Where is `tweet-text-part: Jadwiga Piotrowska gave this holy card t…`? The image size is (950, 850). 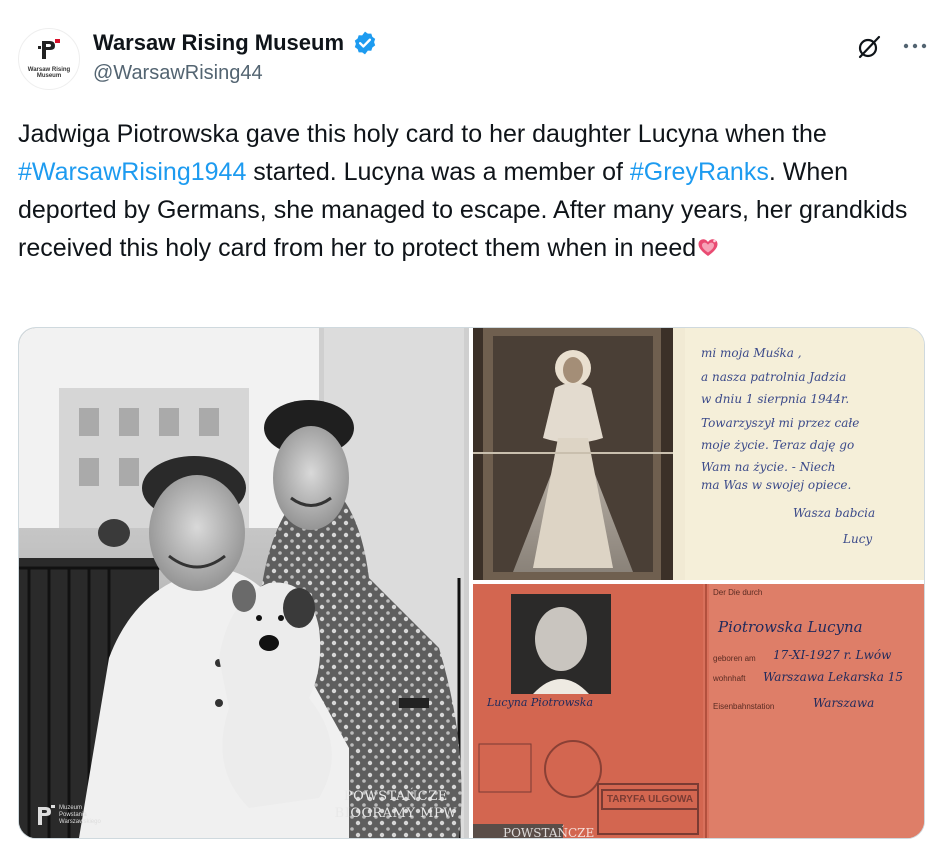 tweet-text-part: Jadwiga Piotrowska gave this holy card t… is located at coordinates (422, 134).